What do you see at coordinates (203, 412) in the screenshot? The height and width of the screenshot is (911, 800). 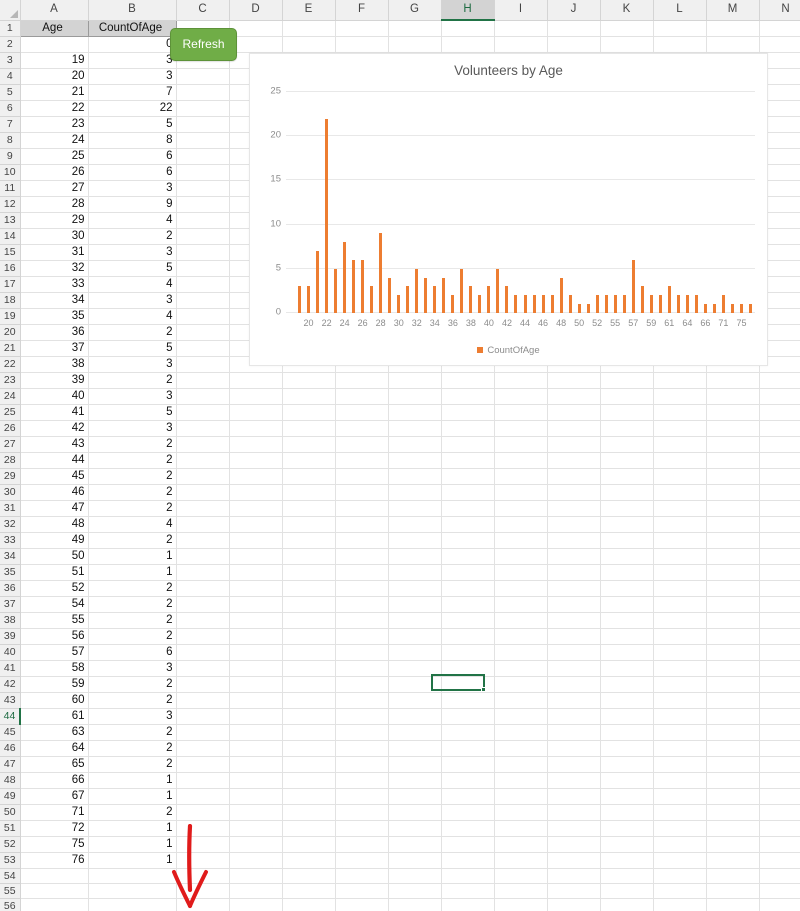 I see `cell-c25` at bounding box center [203, 412].